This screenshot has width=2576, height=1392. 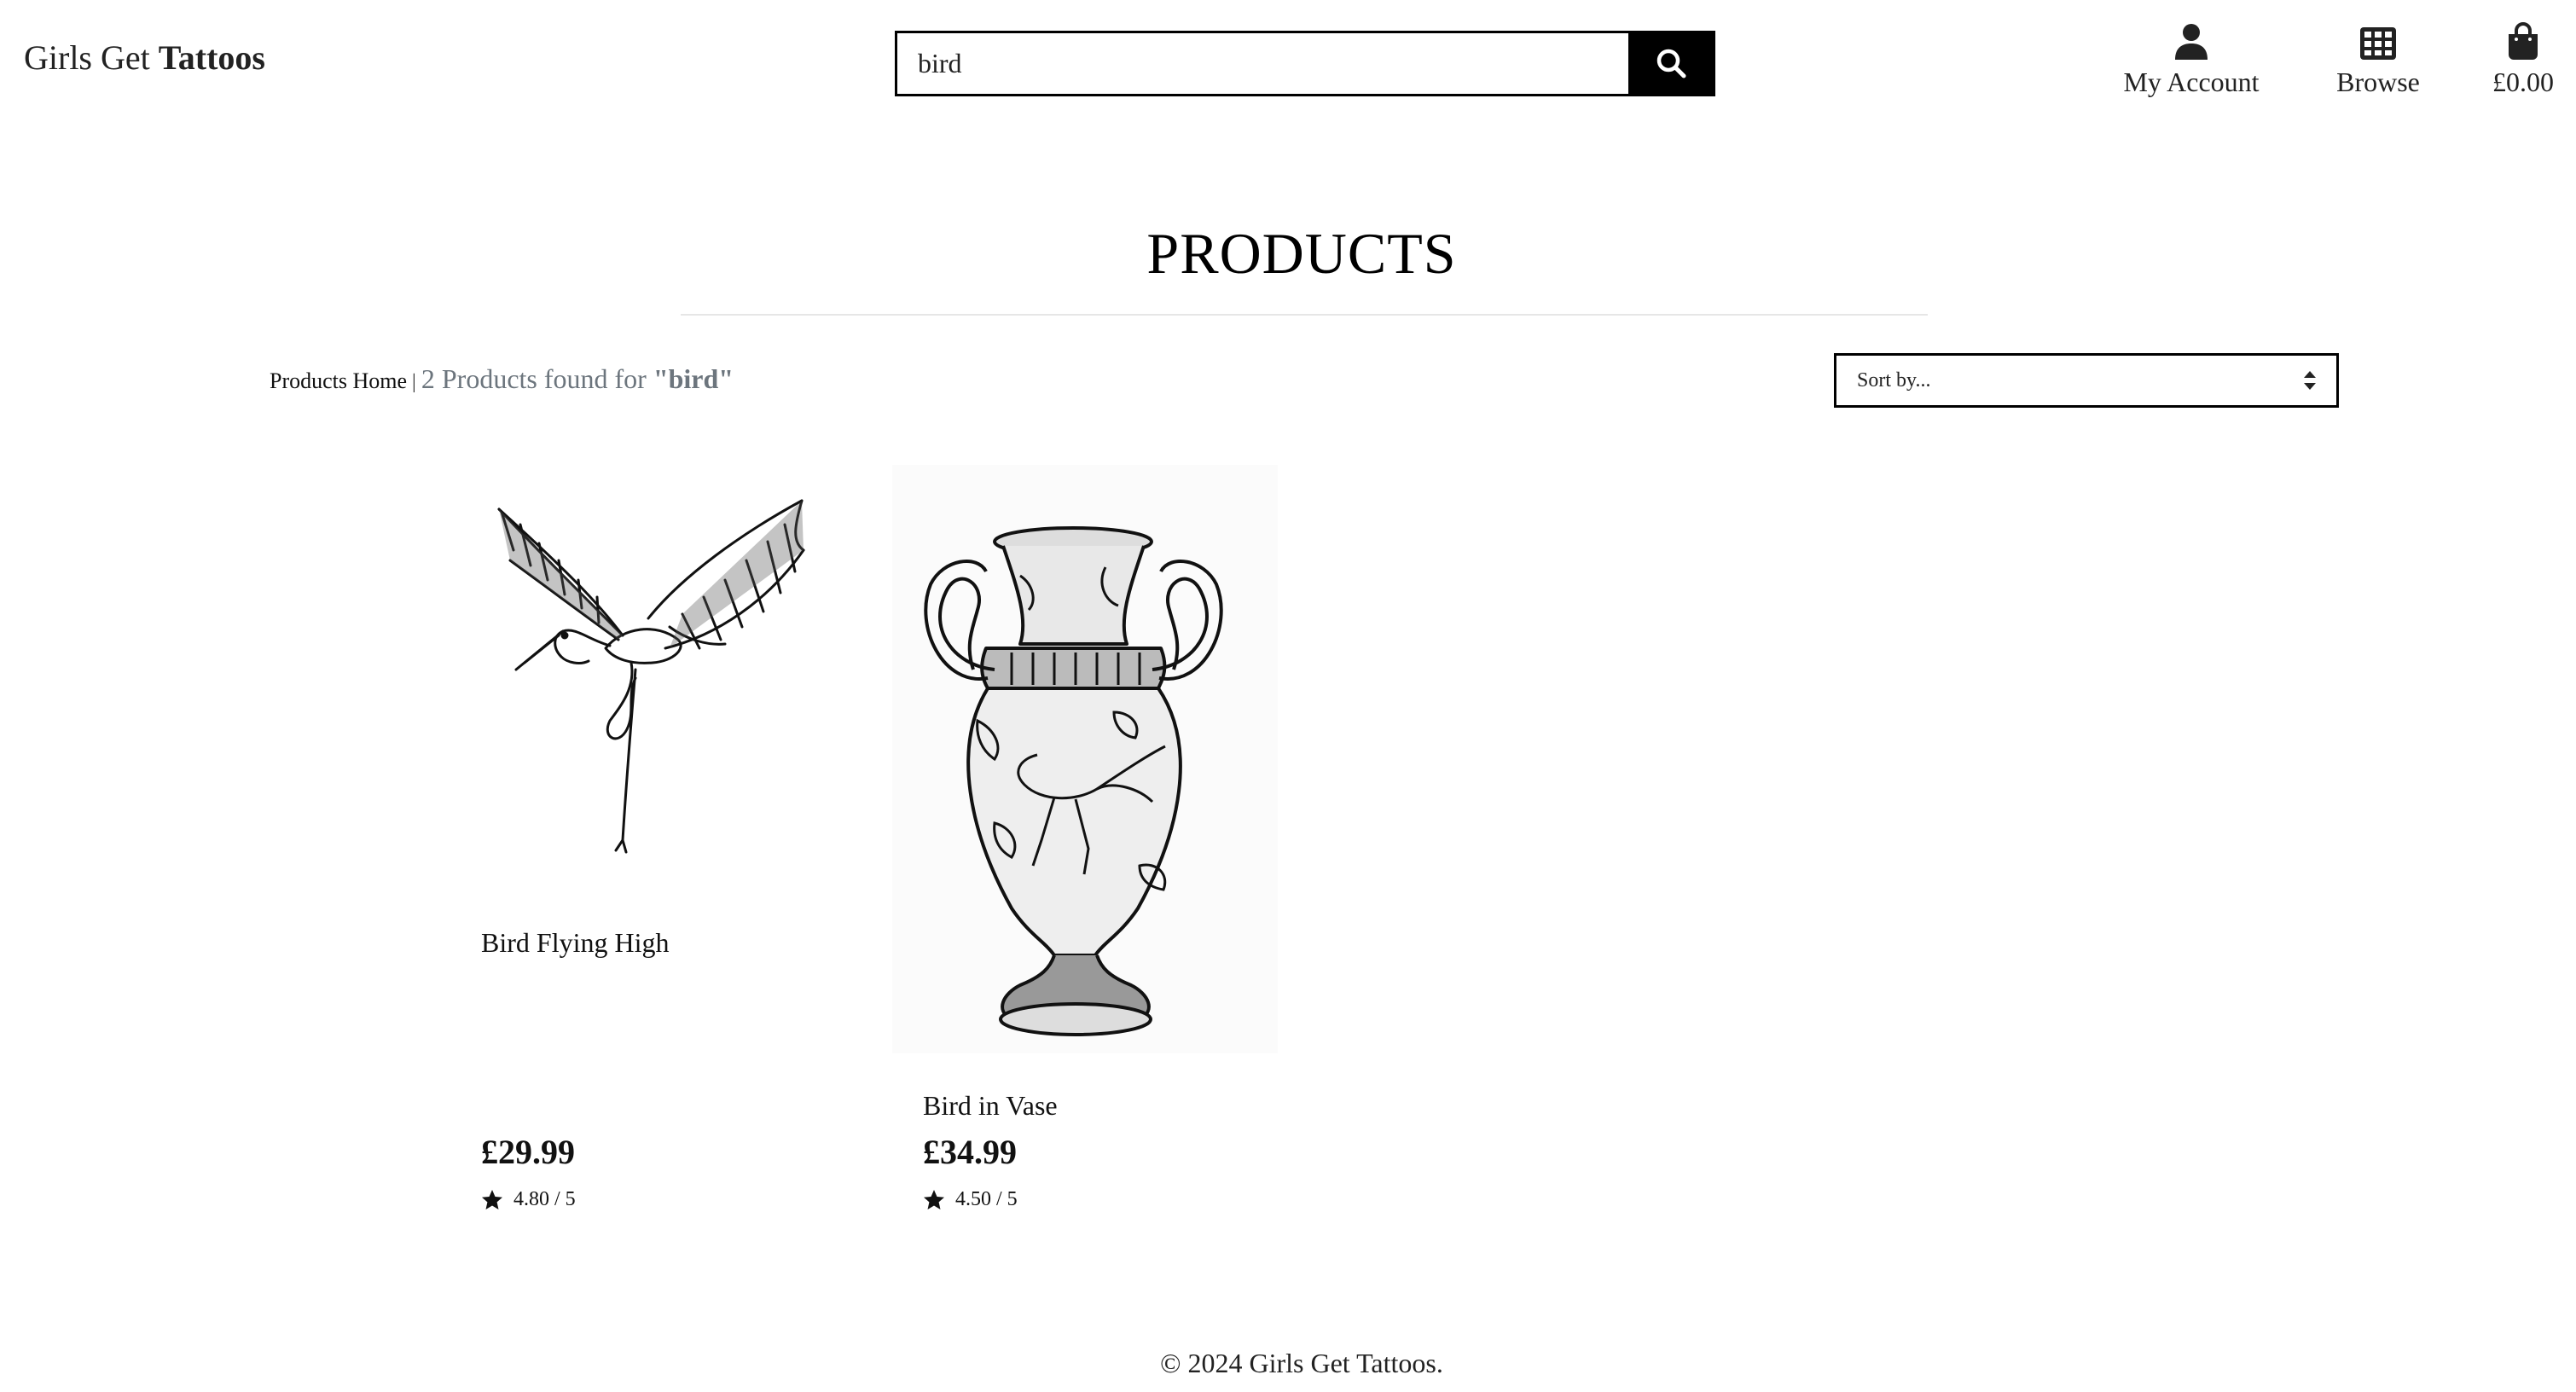 I want to click on result-count-text: 2 Products found for, so click(x=537, y=378).